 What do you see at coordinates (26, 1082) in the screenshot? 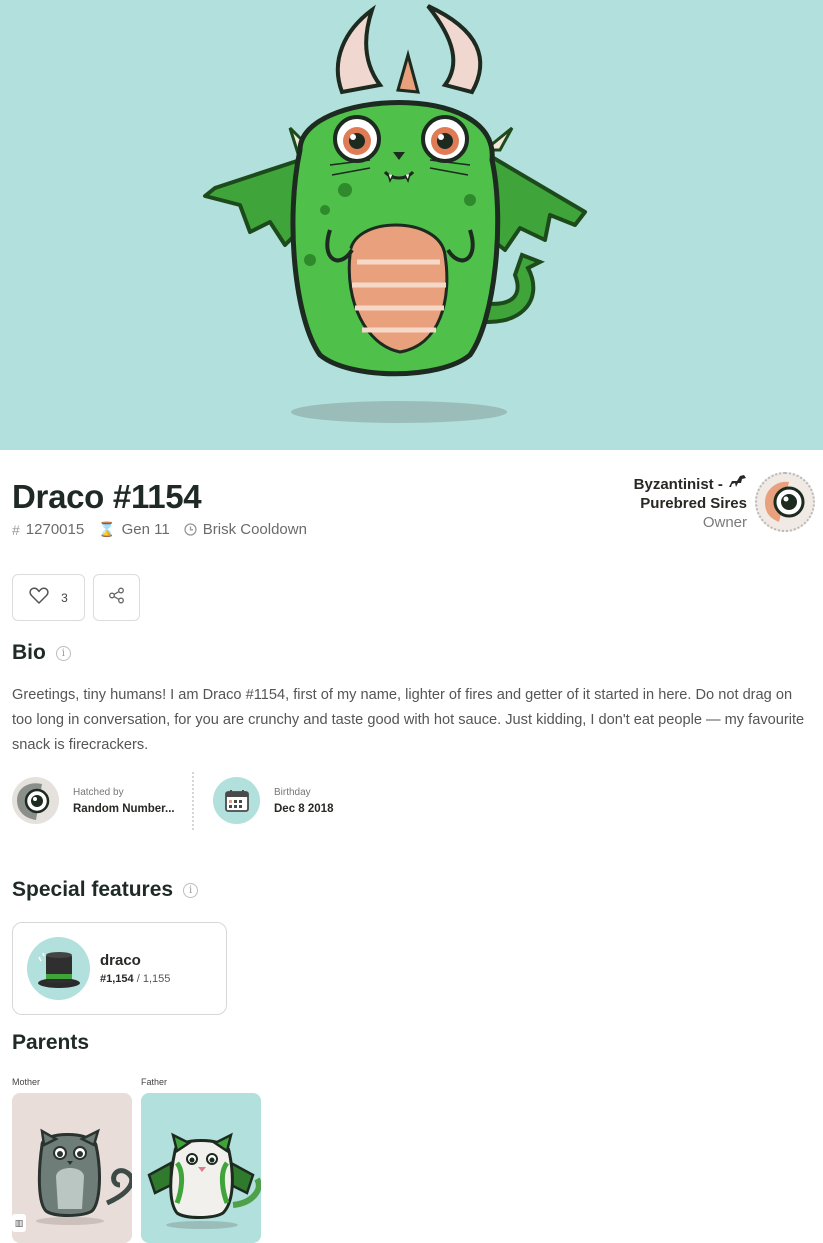
I see `mother-label: Mother` at bounding box center [26, 1082].